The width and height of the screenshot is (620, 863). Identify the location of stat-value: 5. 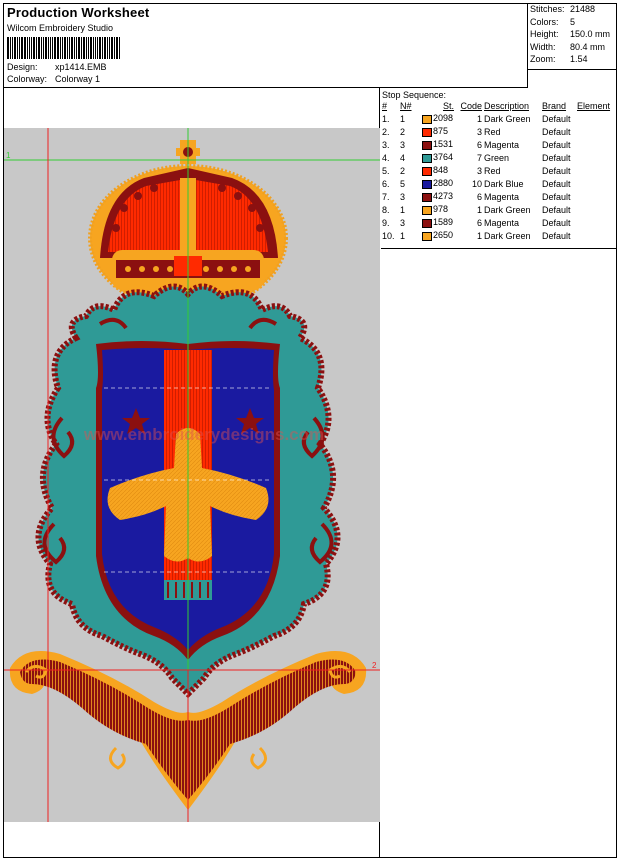
(573, 21).